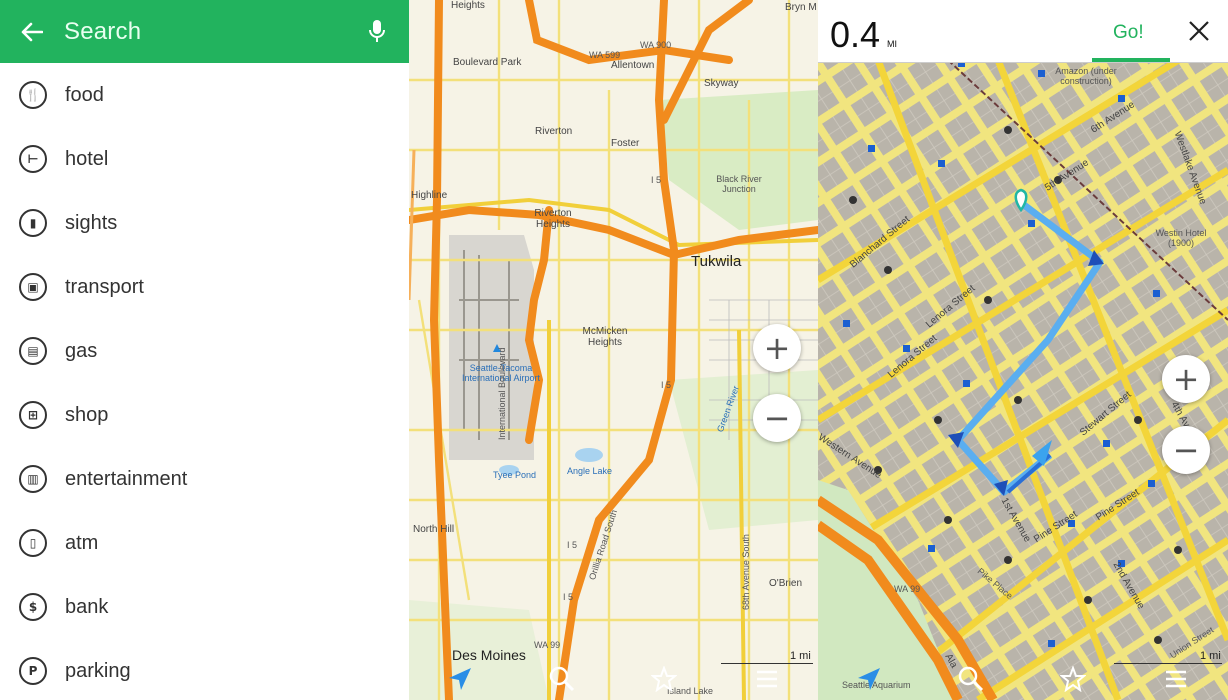 The width and height of the screenshot is (1228, 700). I want to click on film-icon: ▥, so click(33, 479).